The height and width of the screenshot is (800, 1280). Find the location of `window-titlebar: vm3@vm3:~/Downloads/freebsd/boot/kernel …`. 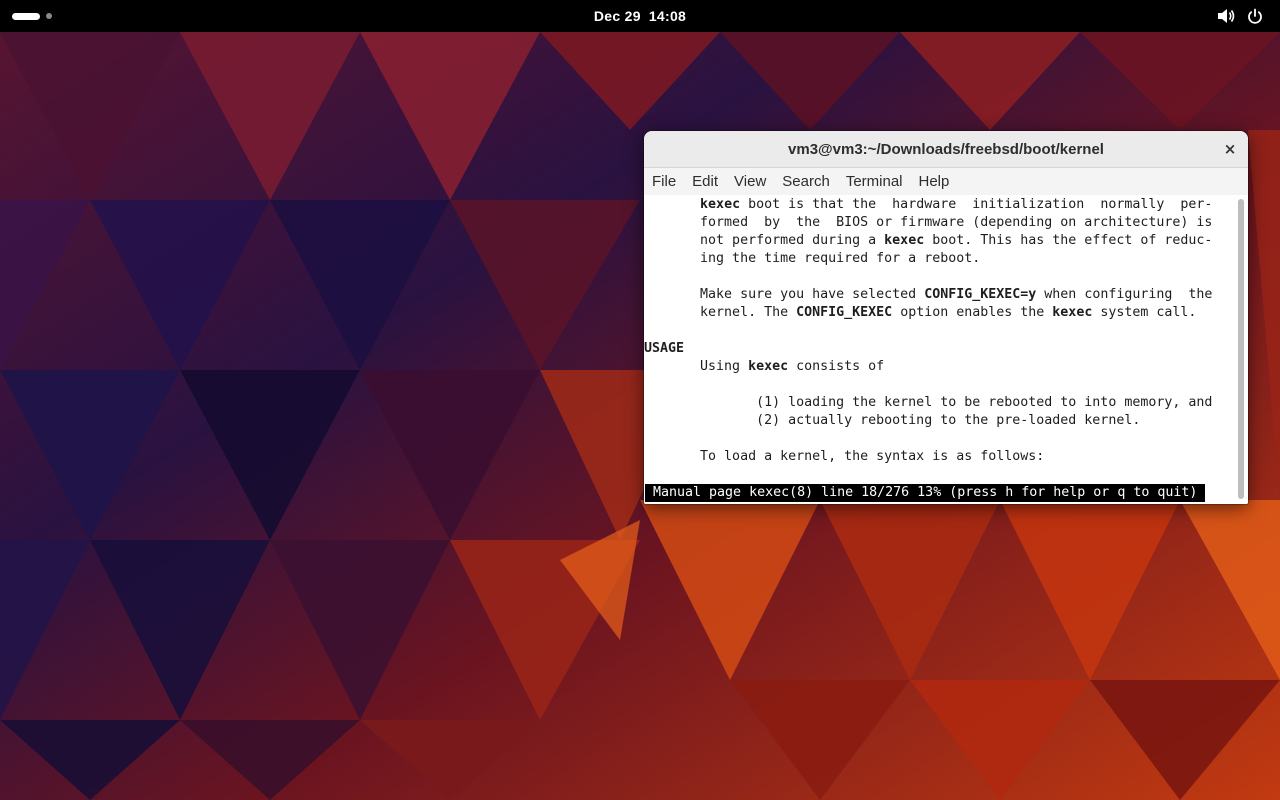

window-titlebar: vm3@vm3:~/Downloads/freebsd/boot/kernel … is located at coordinates (946, 149).